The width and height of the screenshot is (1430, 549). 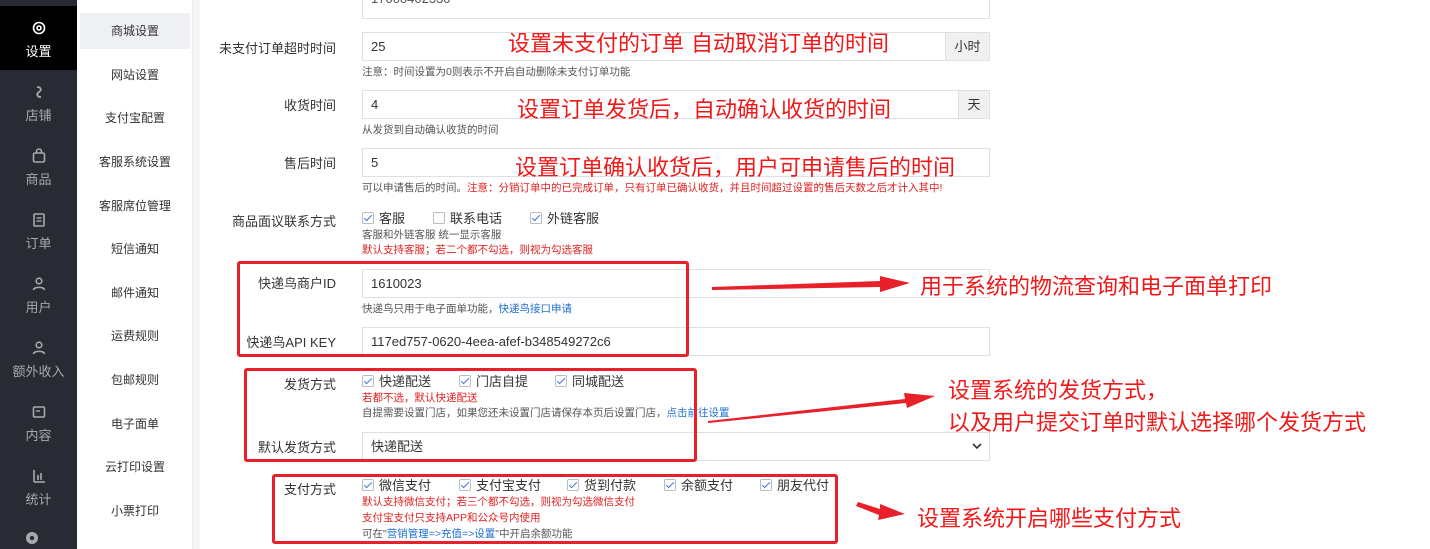 I want to click on annotation-aftersale: 设置订单确认收货后，用户可申请售后的时间, so click(x=735, y=168).